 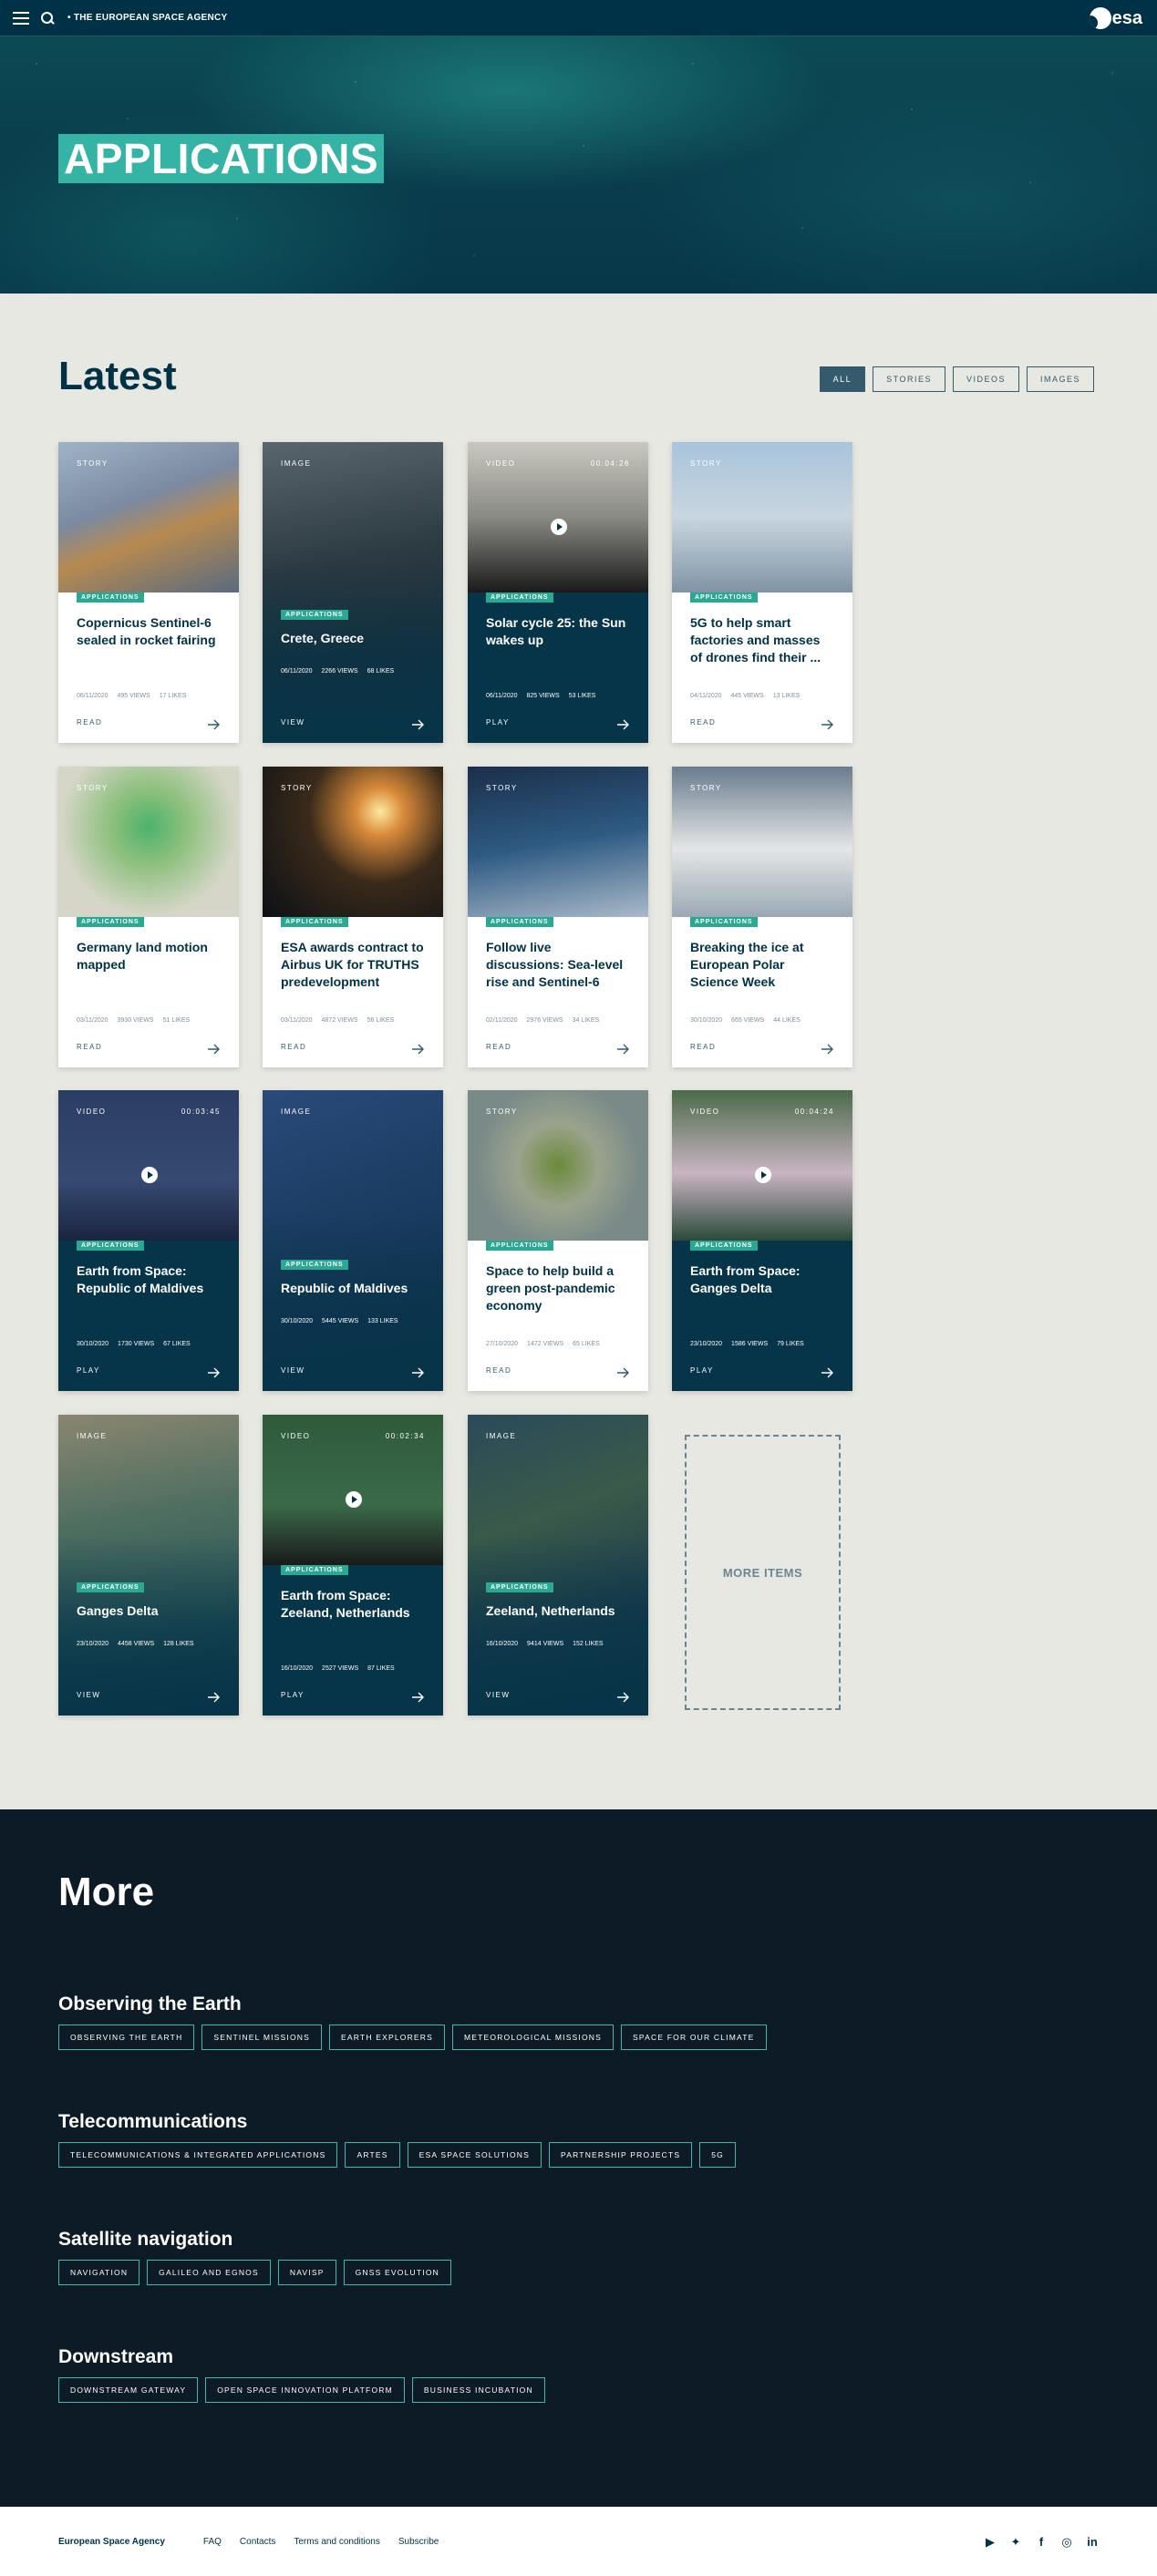 I want to click on topic-link: OBSERVING THE EARTH, so click(x=126, y=2037).